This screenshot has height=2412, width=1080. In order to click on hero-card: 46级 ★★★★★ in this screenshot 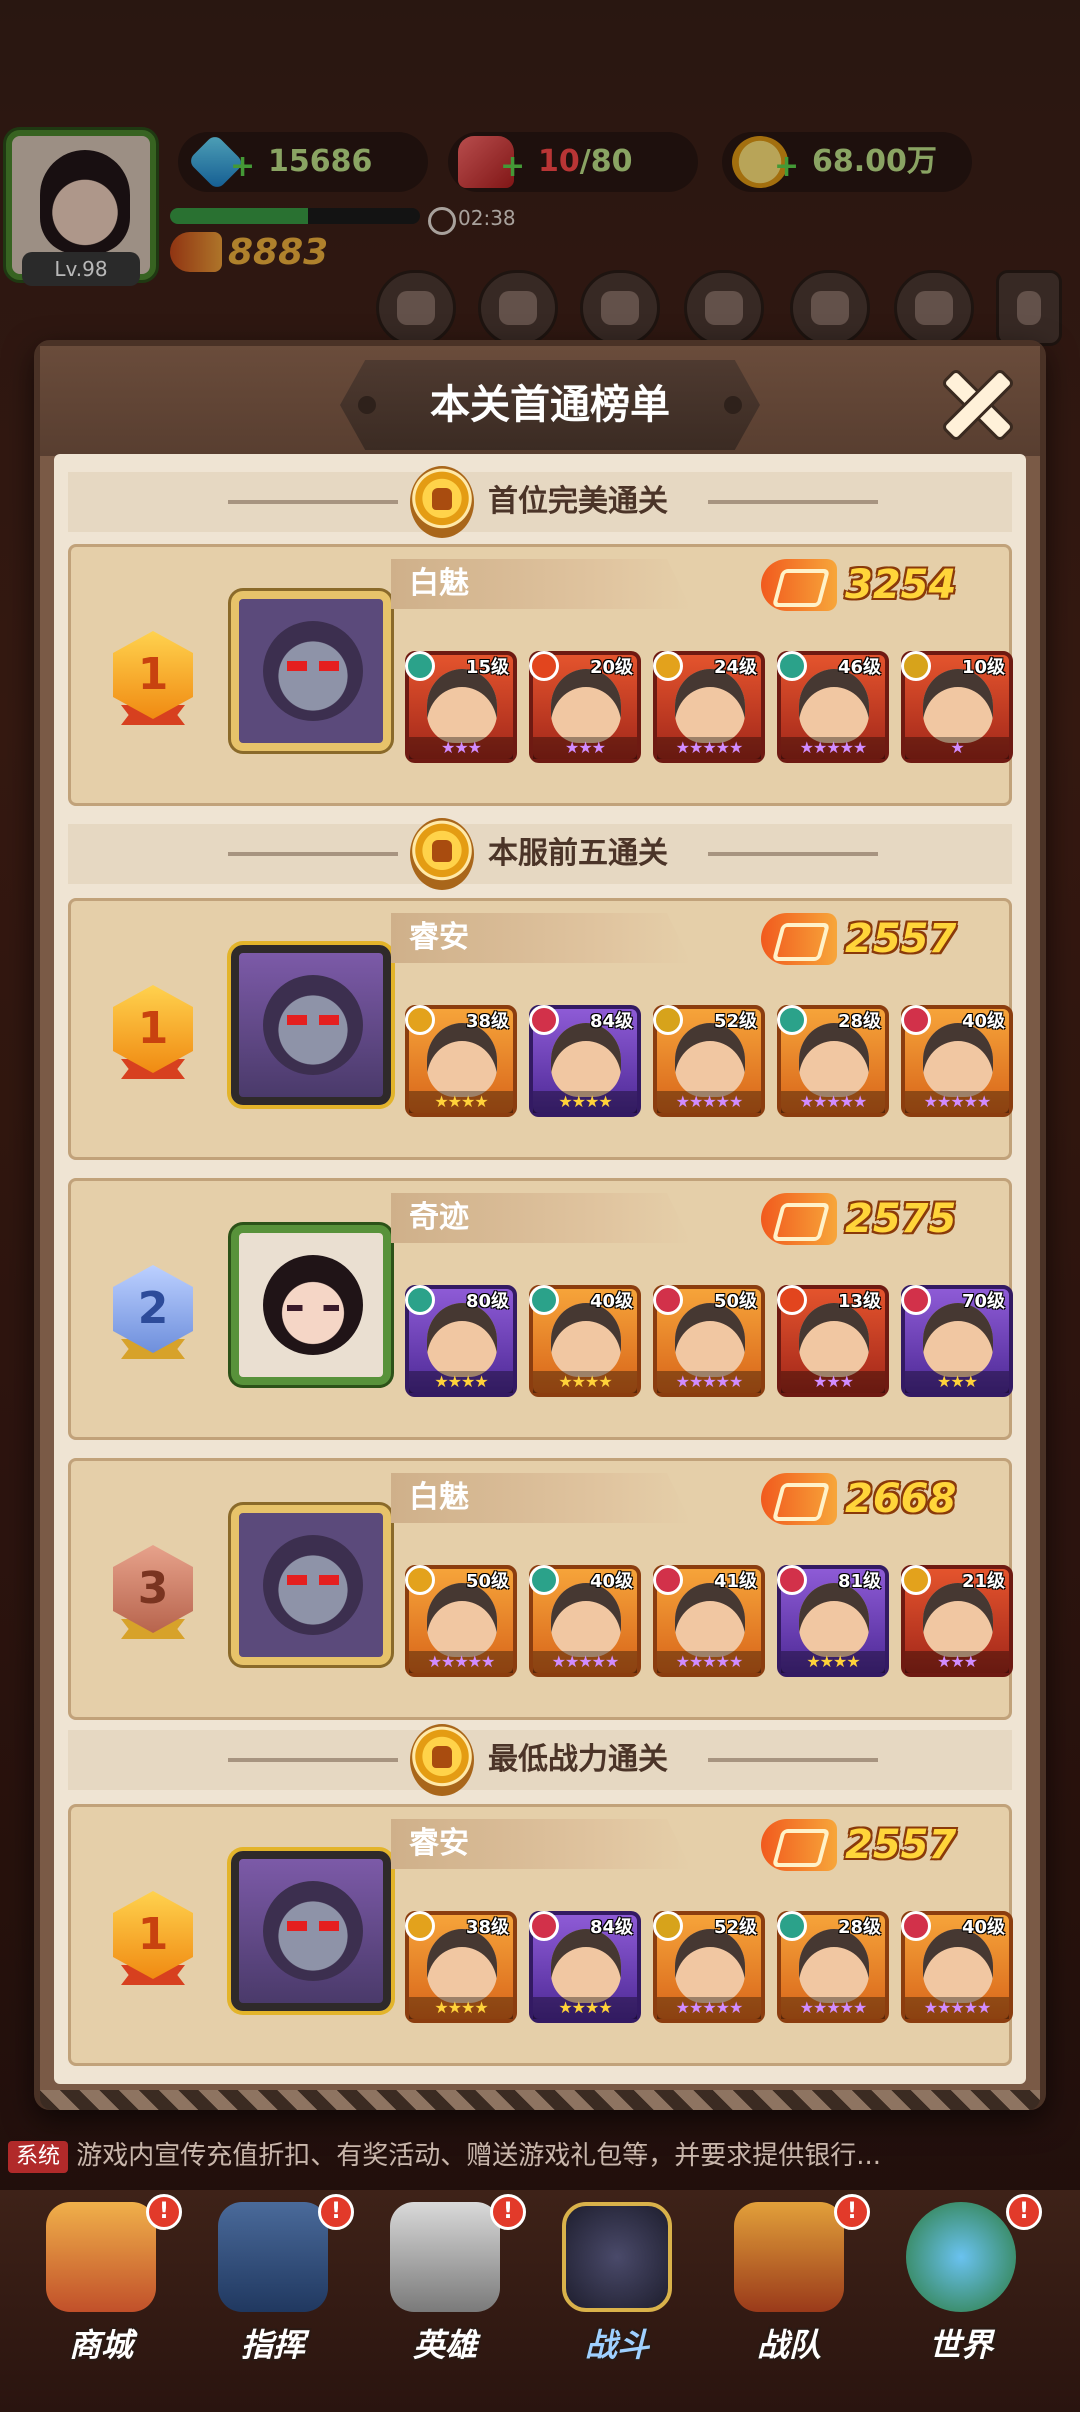, I will do `click(833, 707)`.